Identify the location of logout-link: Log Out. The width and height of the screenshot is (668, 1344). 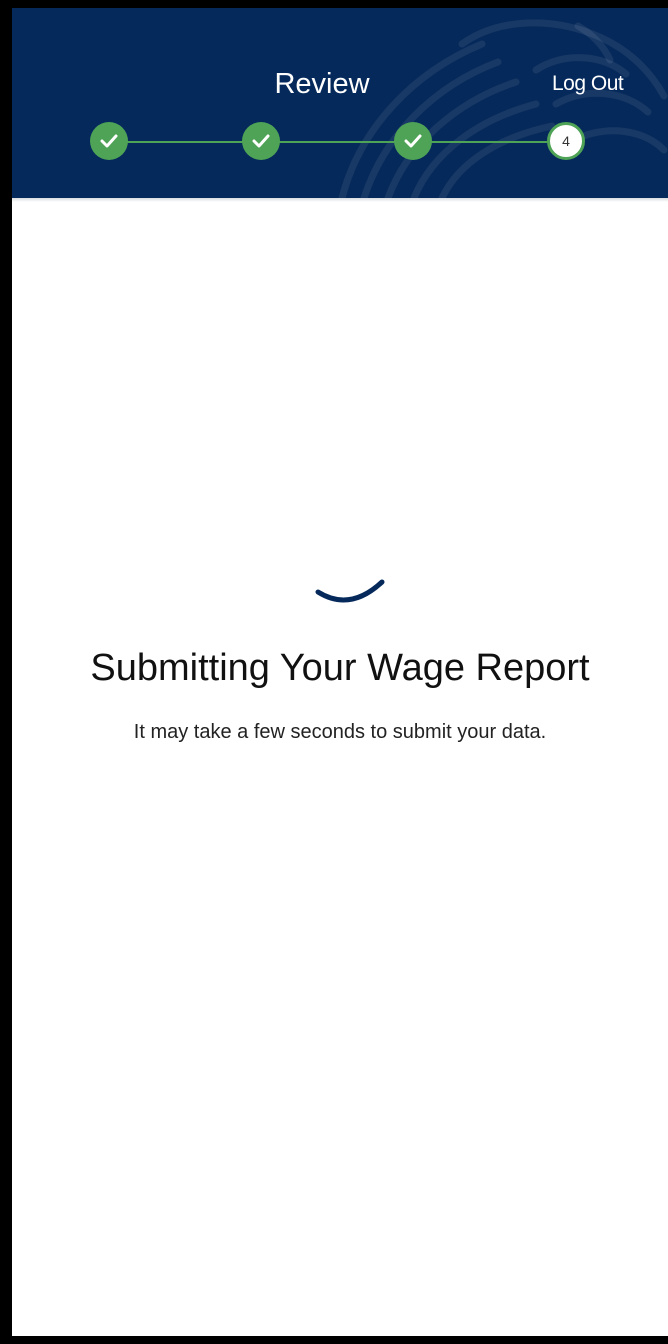
(588, 84).